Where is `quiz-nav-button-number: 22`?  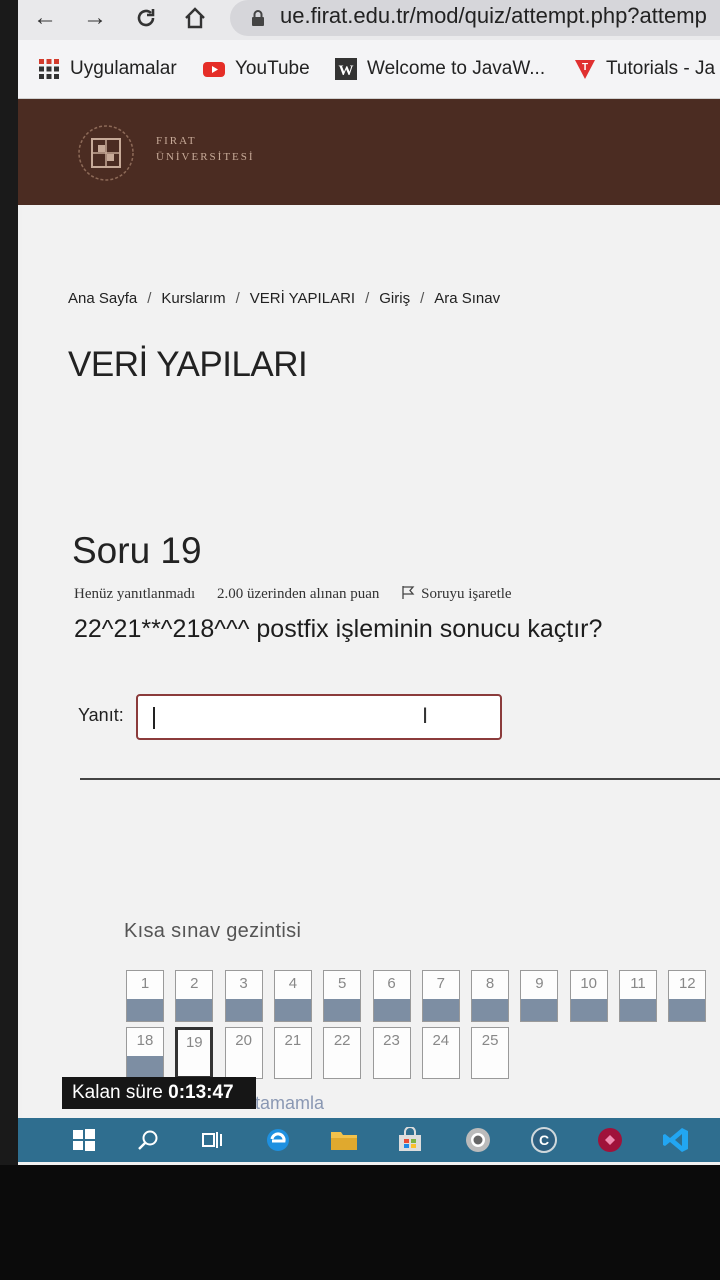 quiz-nav-button-number: 22 is located at coordinates (342, 1040).